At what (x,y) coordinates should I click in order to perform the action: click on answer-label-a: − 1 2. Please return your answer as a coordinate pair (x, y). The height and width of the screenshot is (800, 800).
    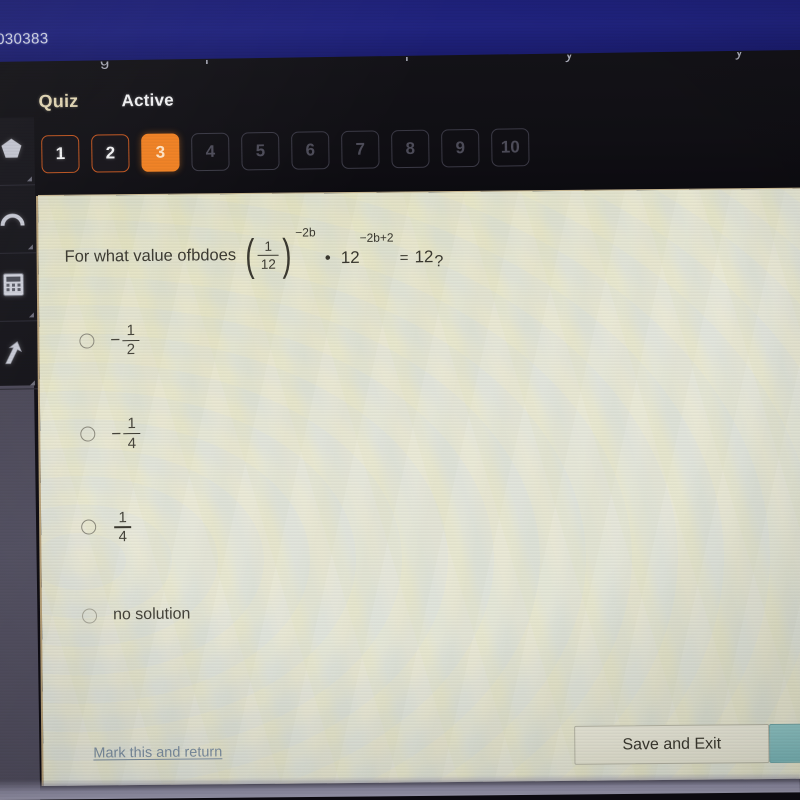
    Looking at the image, I should click on (125, 340).